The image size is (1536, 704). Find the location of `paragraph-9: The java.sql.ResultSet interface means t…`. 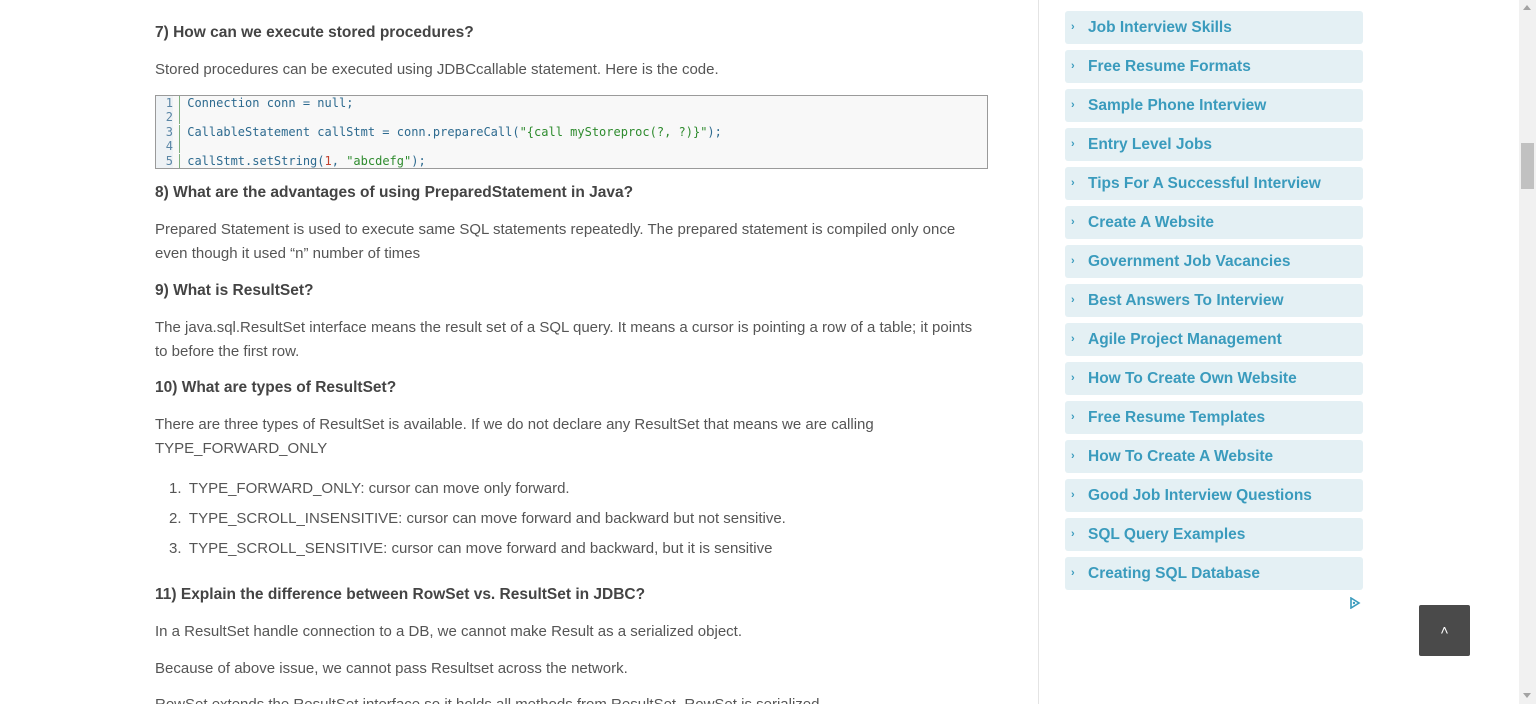

paragraph-9: The java.sql.ResultSet interface means t… is located at coordinates (564, 339).